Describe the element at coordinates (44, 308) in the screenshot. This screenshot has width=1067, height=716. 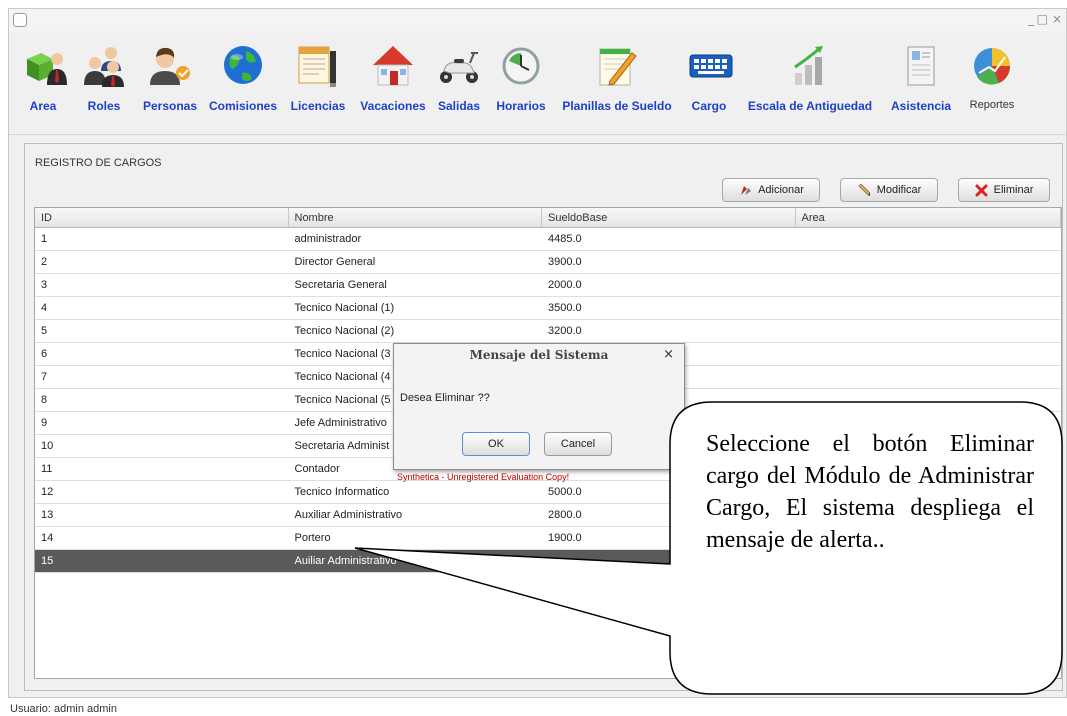
I see `cell-id: 4` at that location.